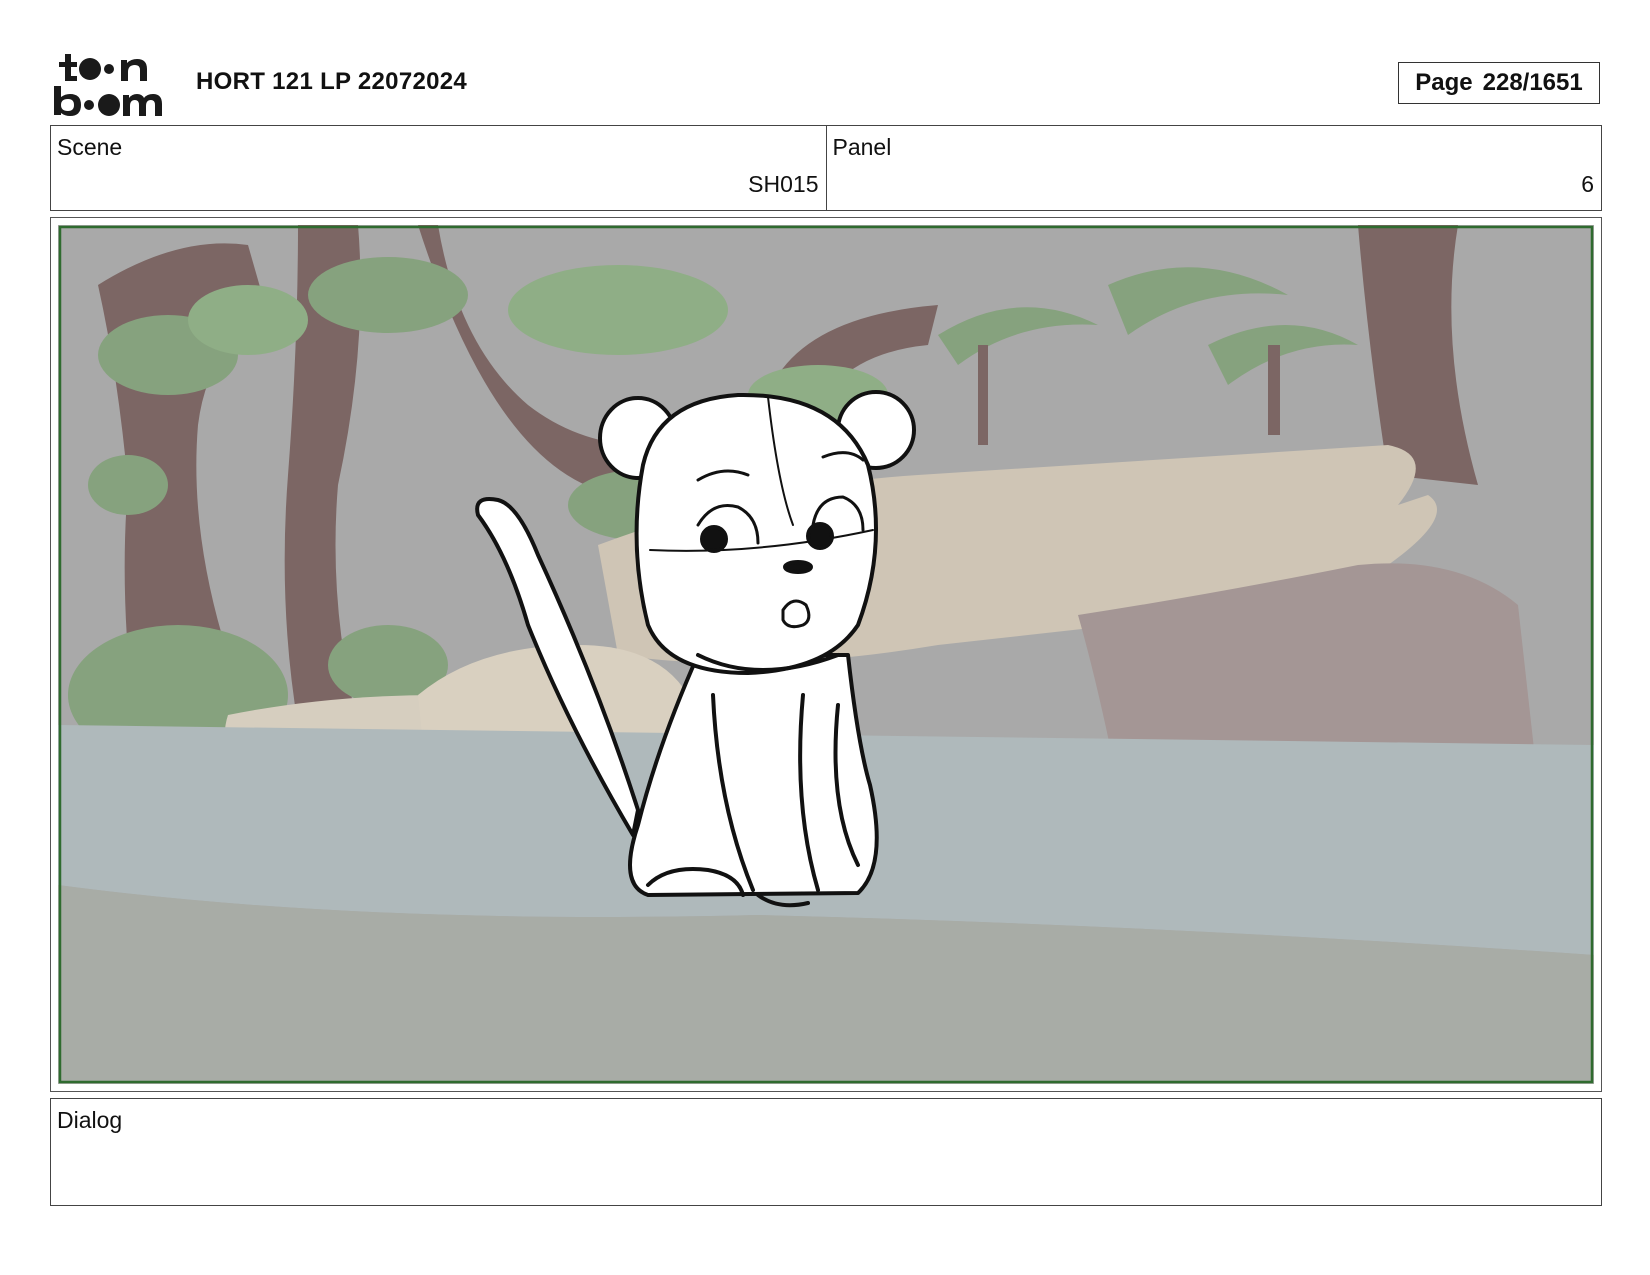 The image size is (1650, 1275). What do you see at coordinates (1444, 82) in the screenshot?
I see `page-label: Page` at bounding box center [1444, 82].